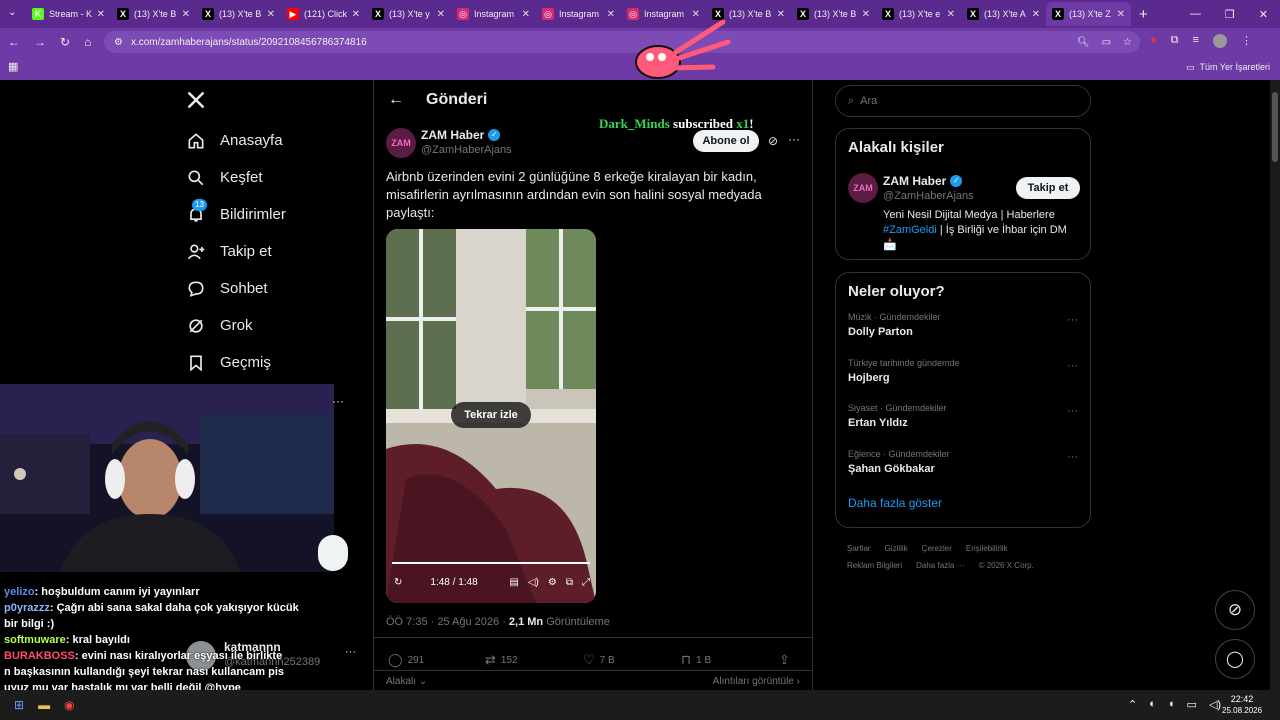  What do you see at coordinates (68, 14) in the screenshot?
I see `browser-tab: K Stream - K ✕` at bounding box center [68, 14].